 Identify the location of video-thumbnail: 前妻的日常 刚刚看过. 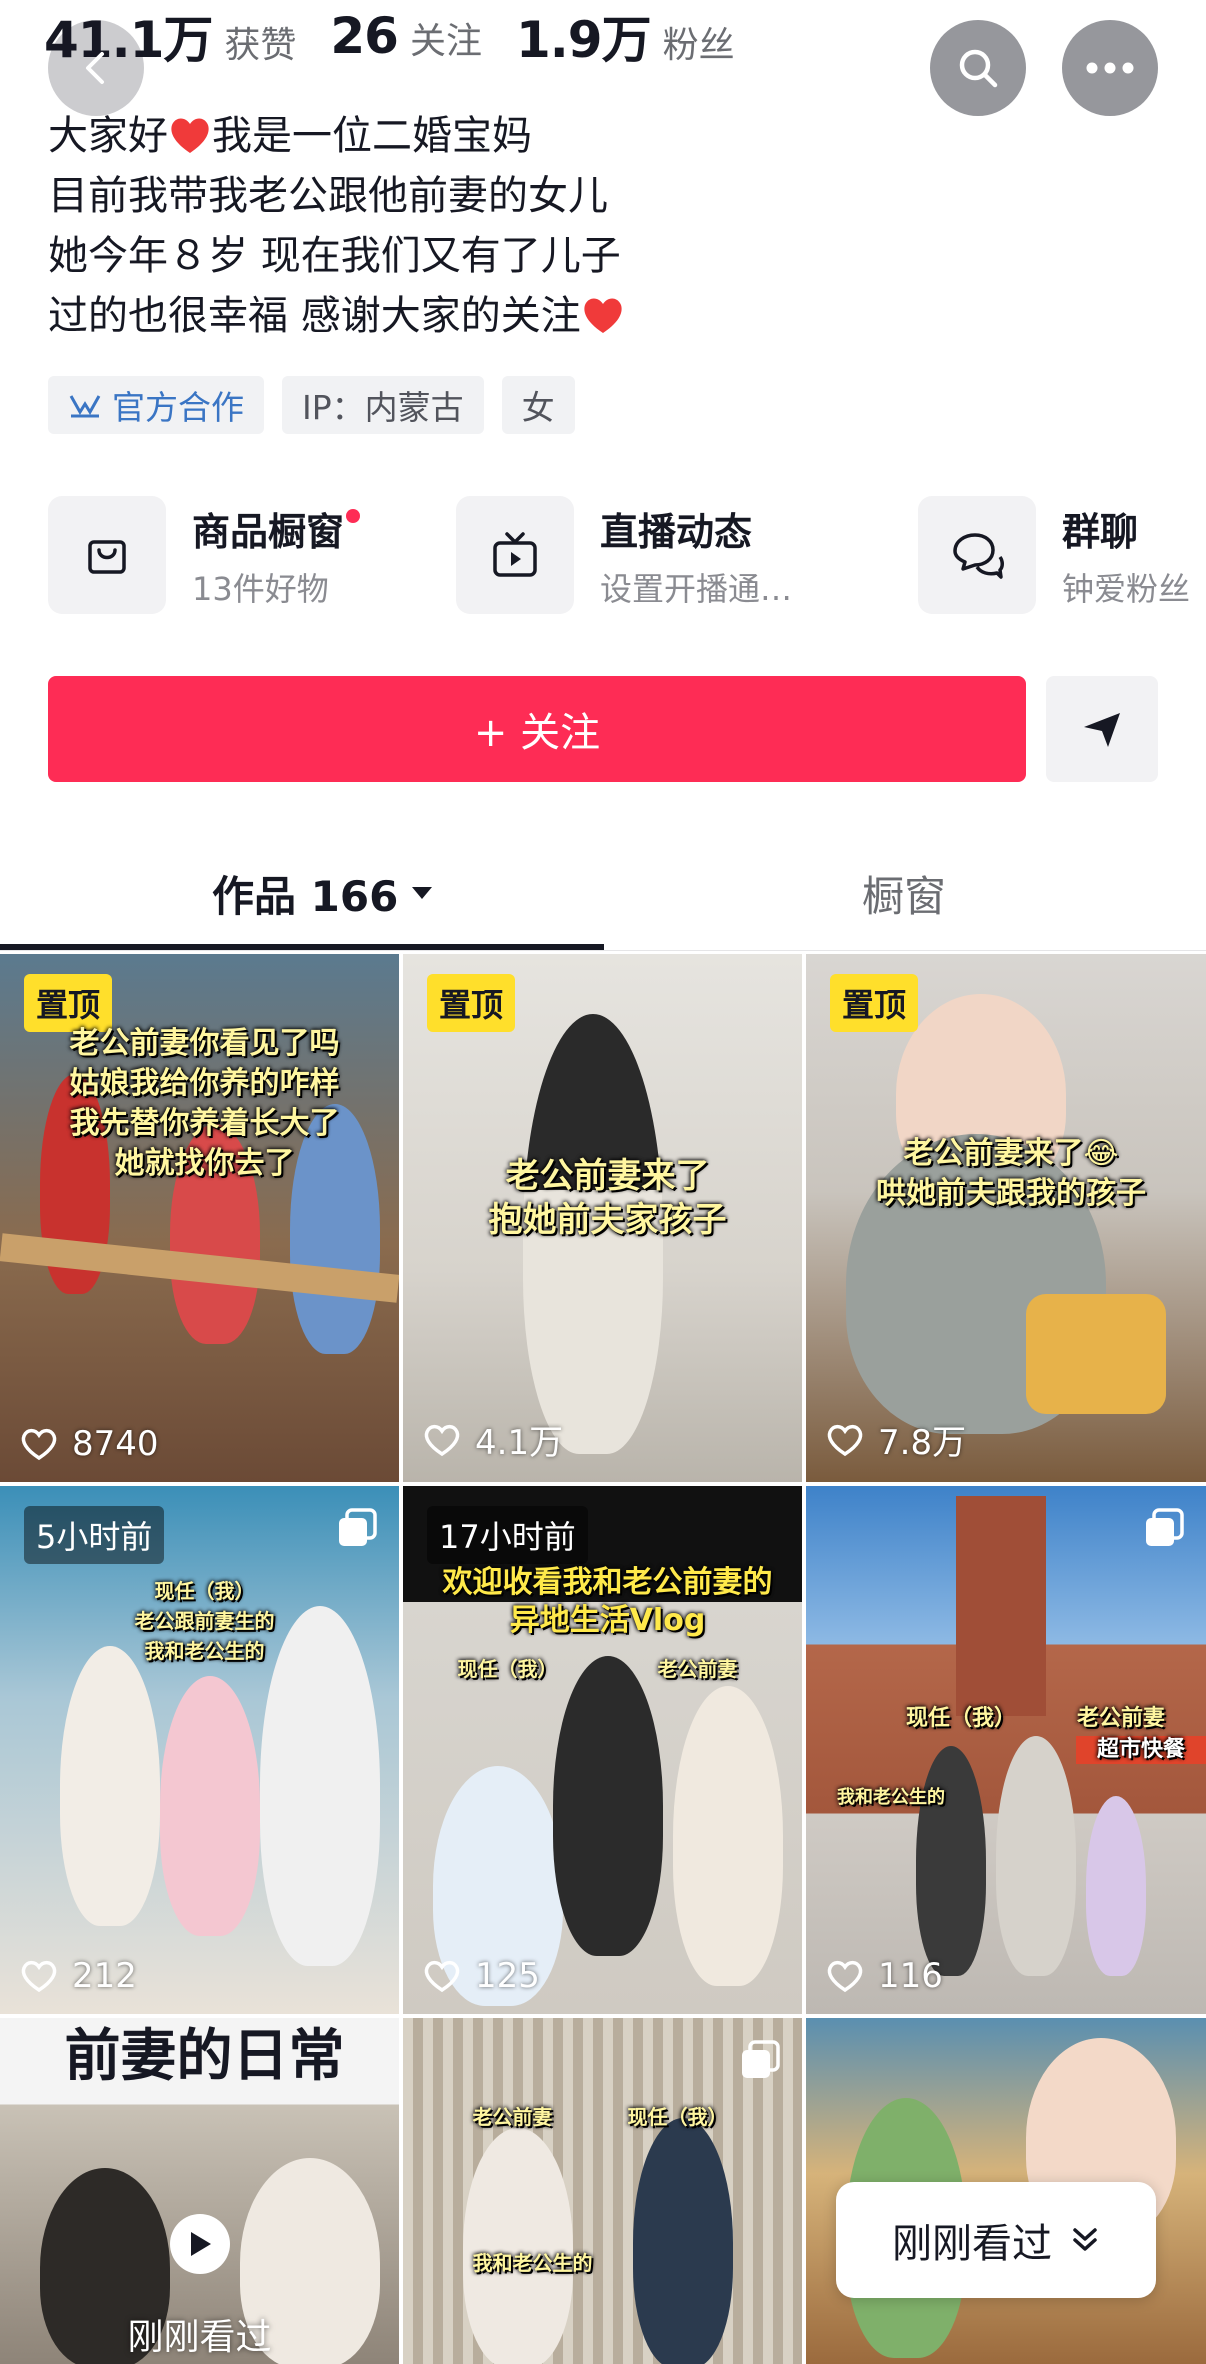
(199, 2191).